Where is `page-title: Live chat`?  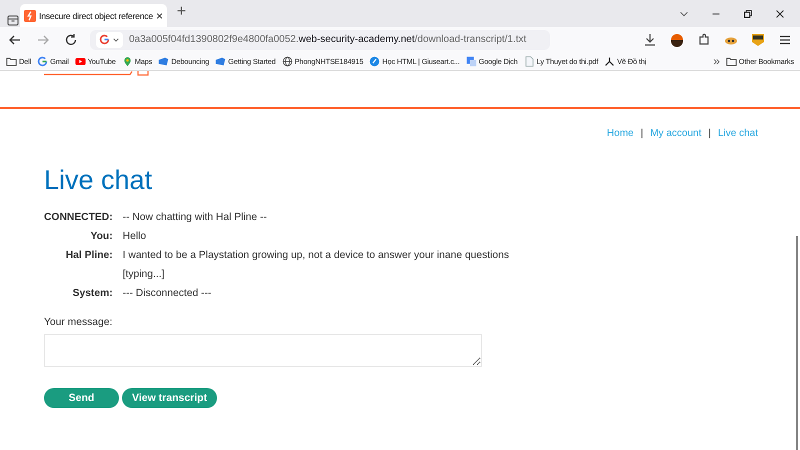
page-title: Live chat is located at coordinates (99, 181).